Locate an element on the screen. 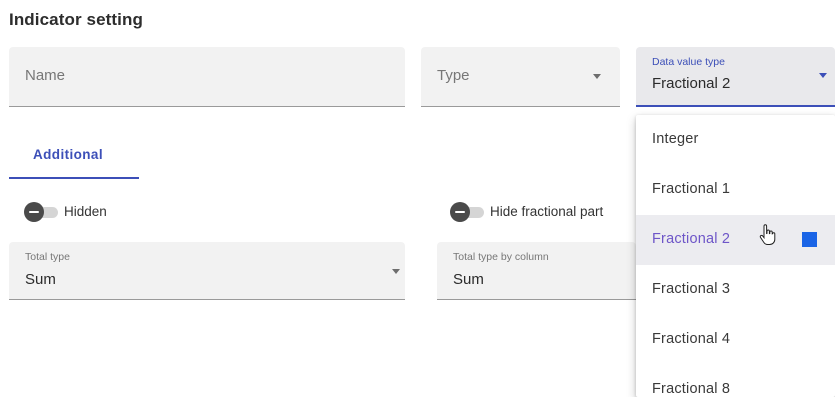 The width and height of the screenshot is (835, 397). dropdown-option-fractional-4: Fractional 4 is located at coordinates (735, 340).